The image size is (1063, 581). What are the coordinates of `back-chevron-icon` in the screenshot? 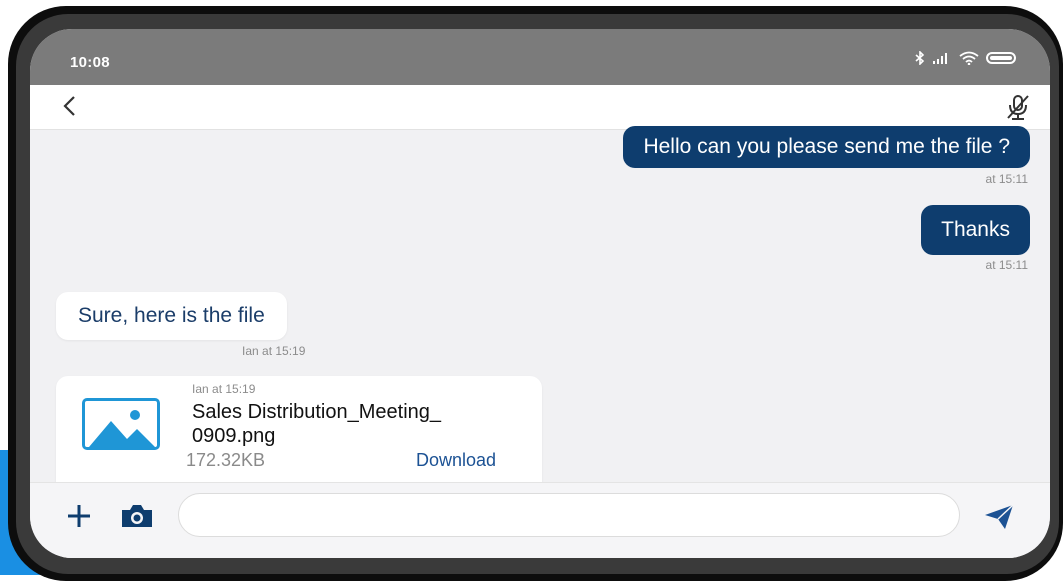 It's located at (69, 106).